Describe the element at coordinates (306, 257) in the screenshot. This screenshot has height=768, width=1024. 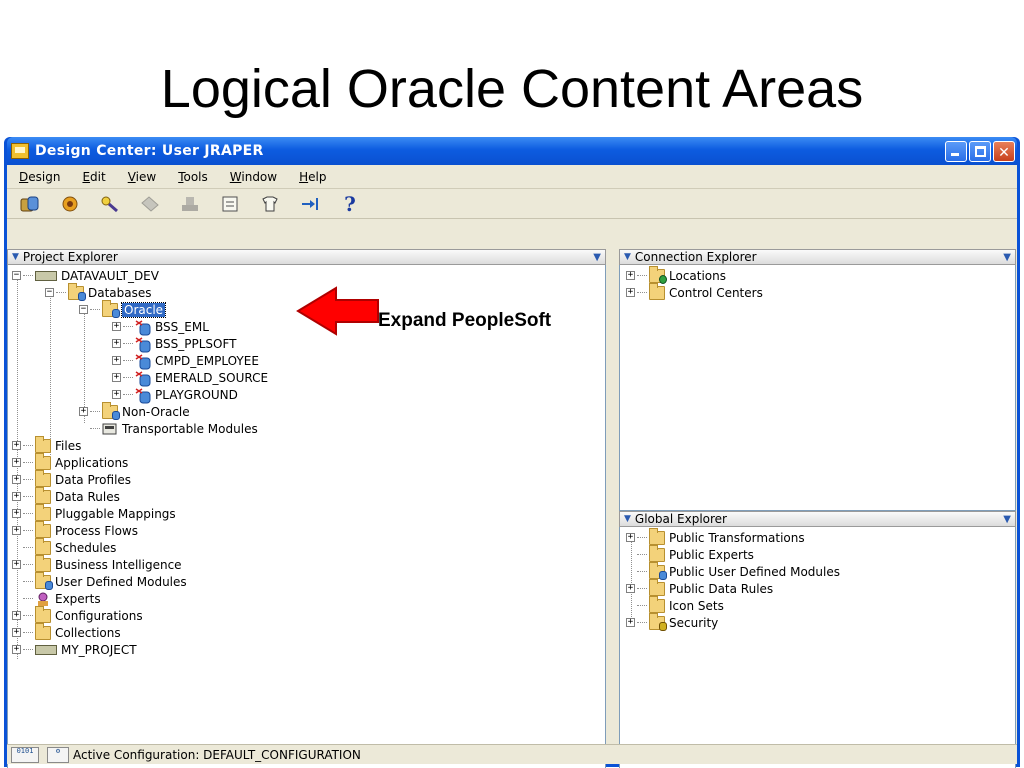
I see `project-explorer-header: ▼ Project Explorer ▼` at that location.